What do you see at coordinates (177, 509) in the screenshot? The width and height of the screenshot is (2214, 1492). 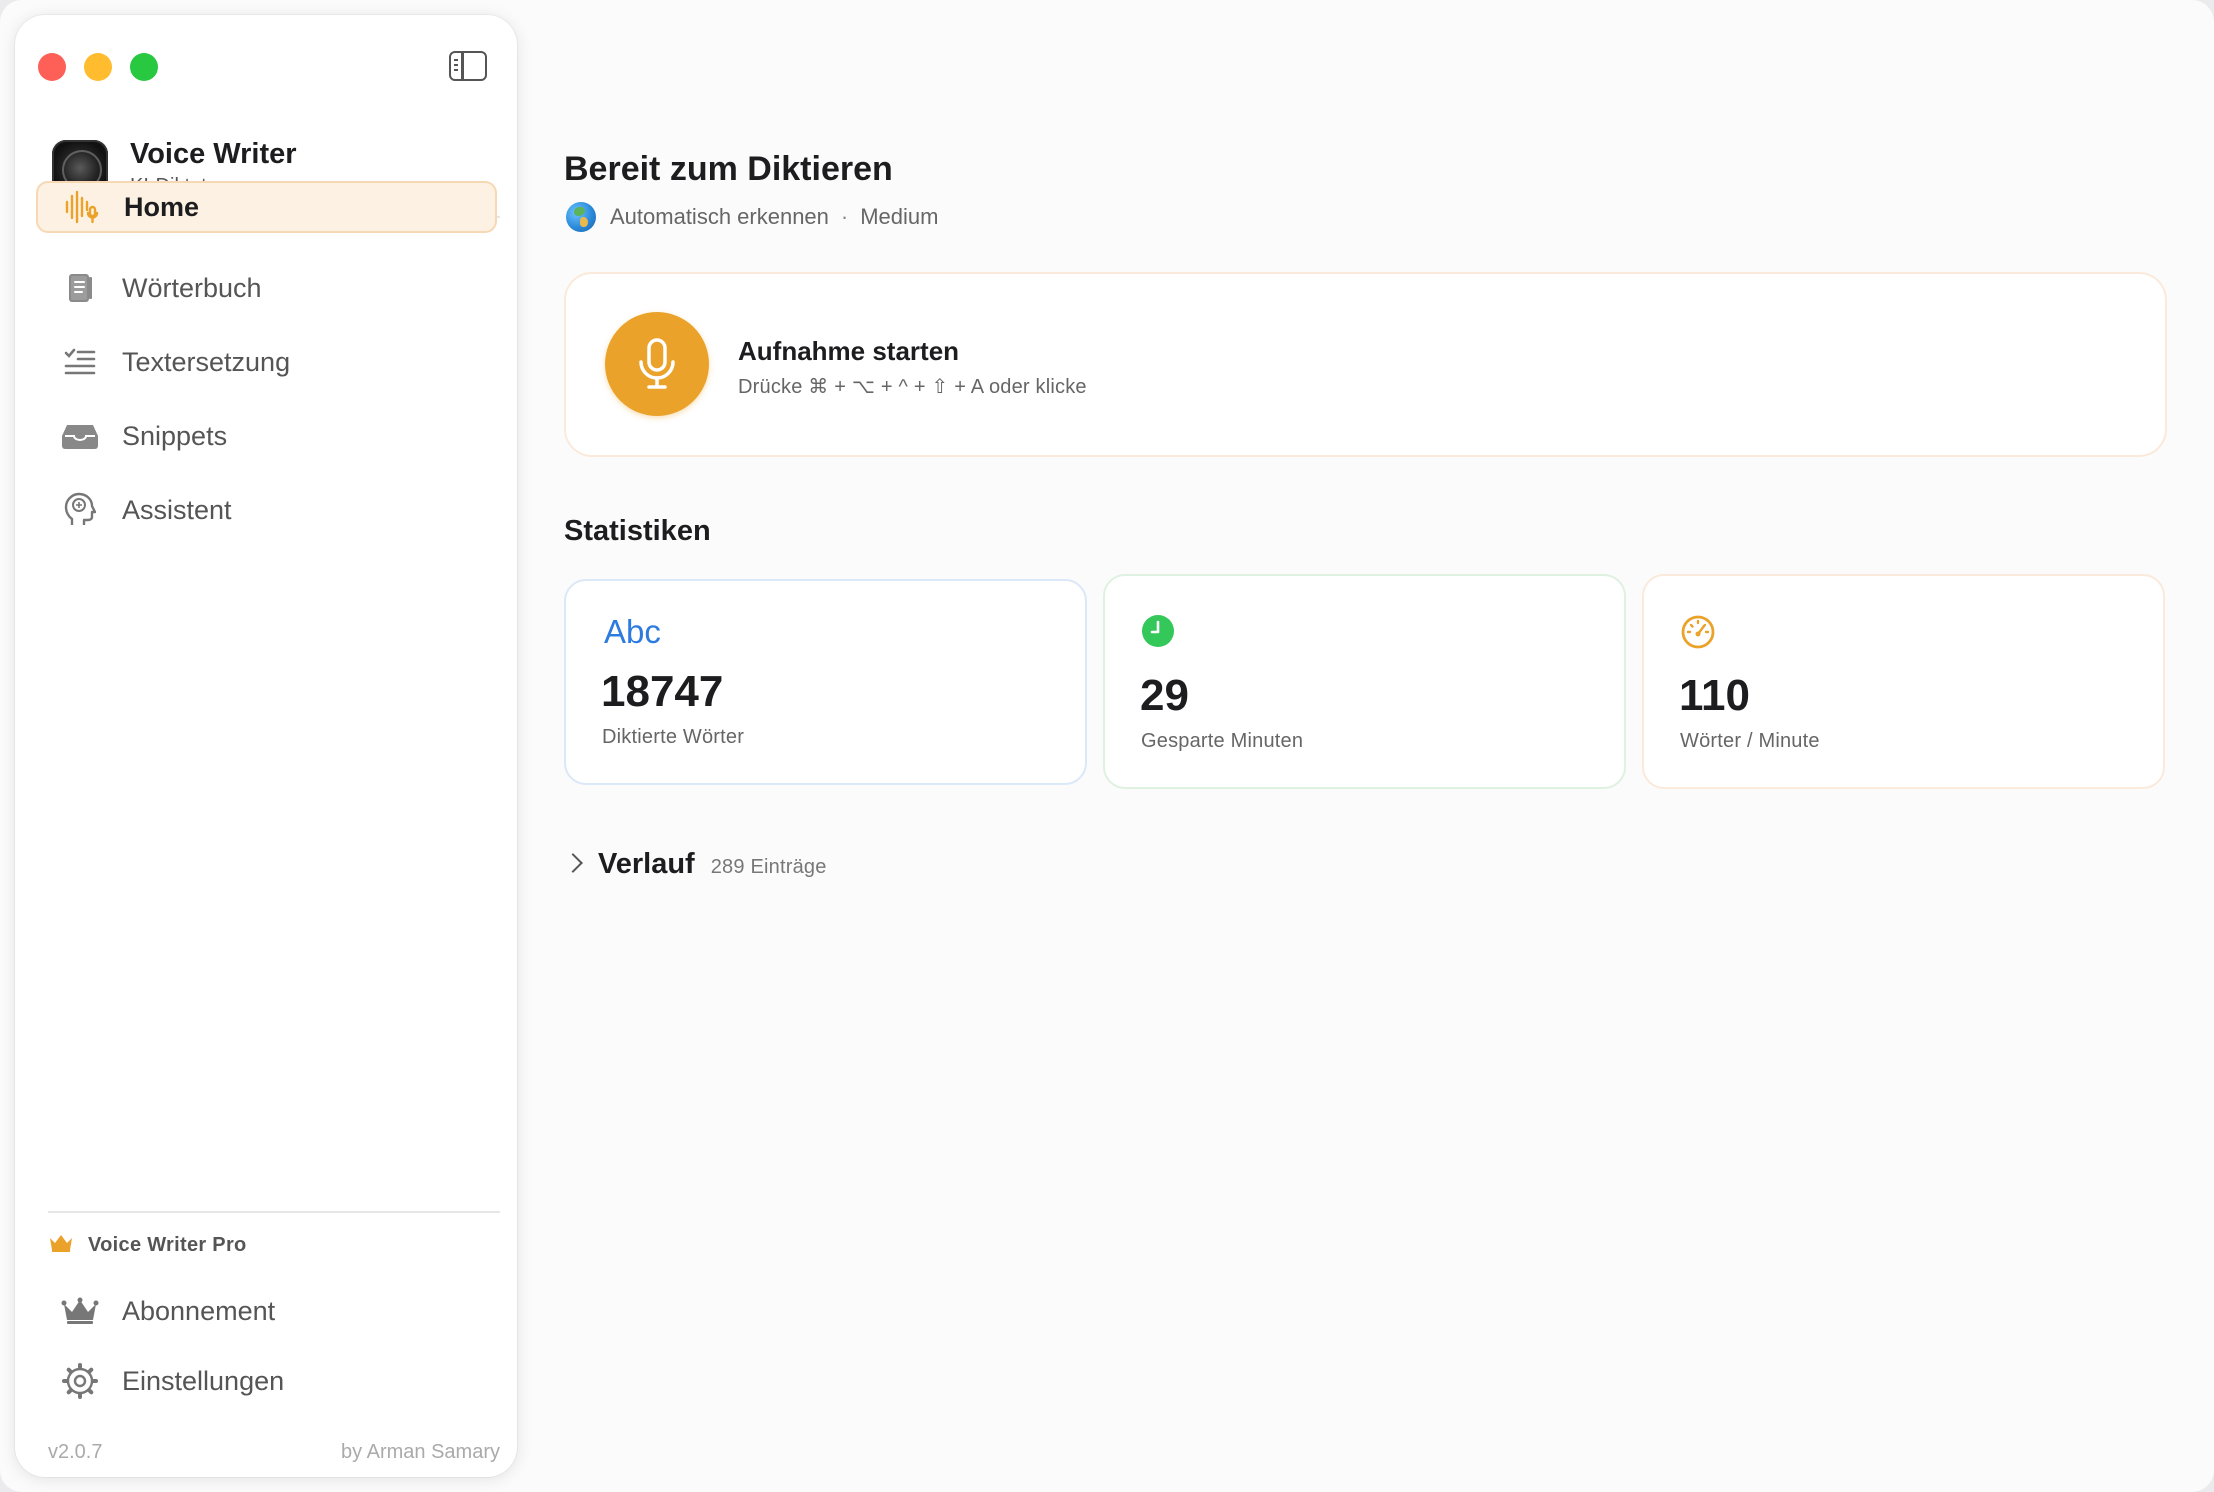 I see `sidebar-item-label: Assistent` at bounding box center [177, 509].